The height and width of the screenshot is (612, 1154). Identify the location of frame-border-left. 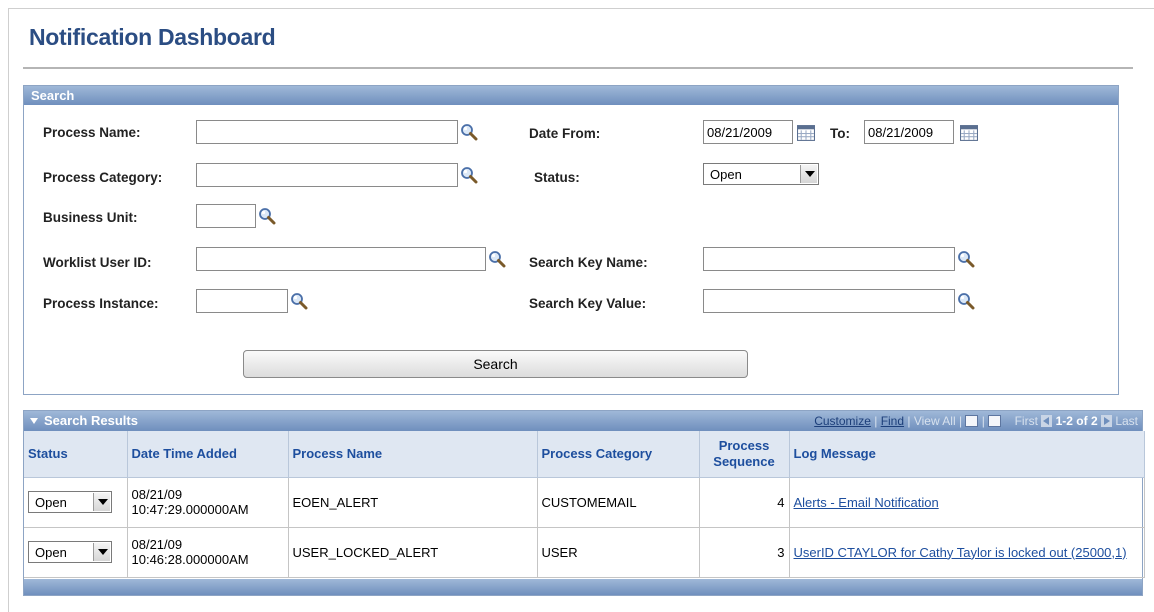
(8, 310).